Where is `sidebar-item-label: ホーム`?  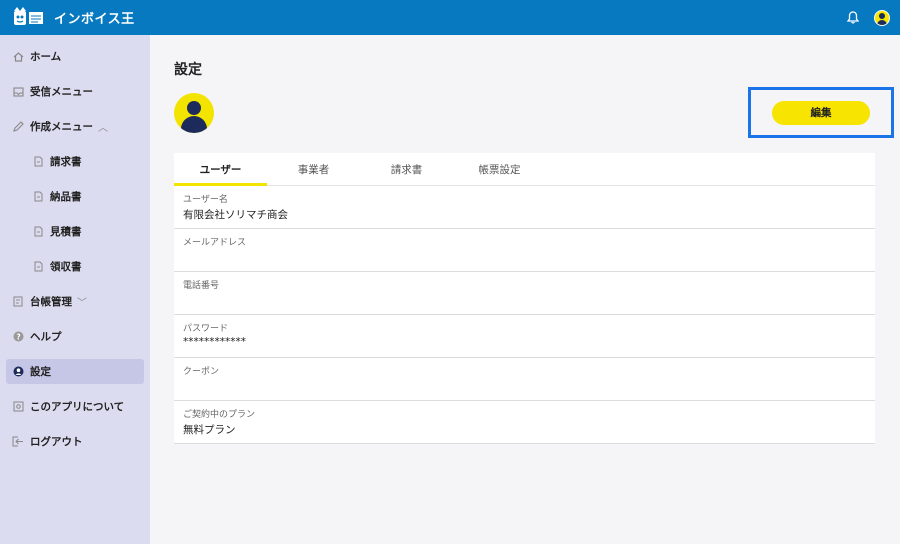
sidebar-item-label: ホーム is located at coordinates (46, 57).